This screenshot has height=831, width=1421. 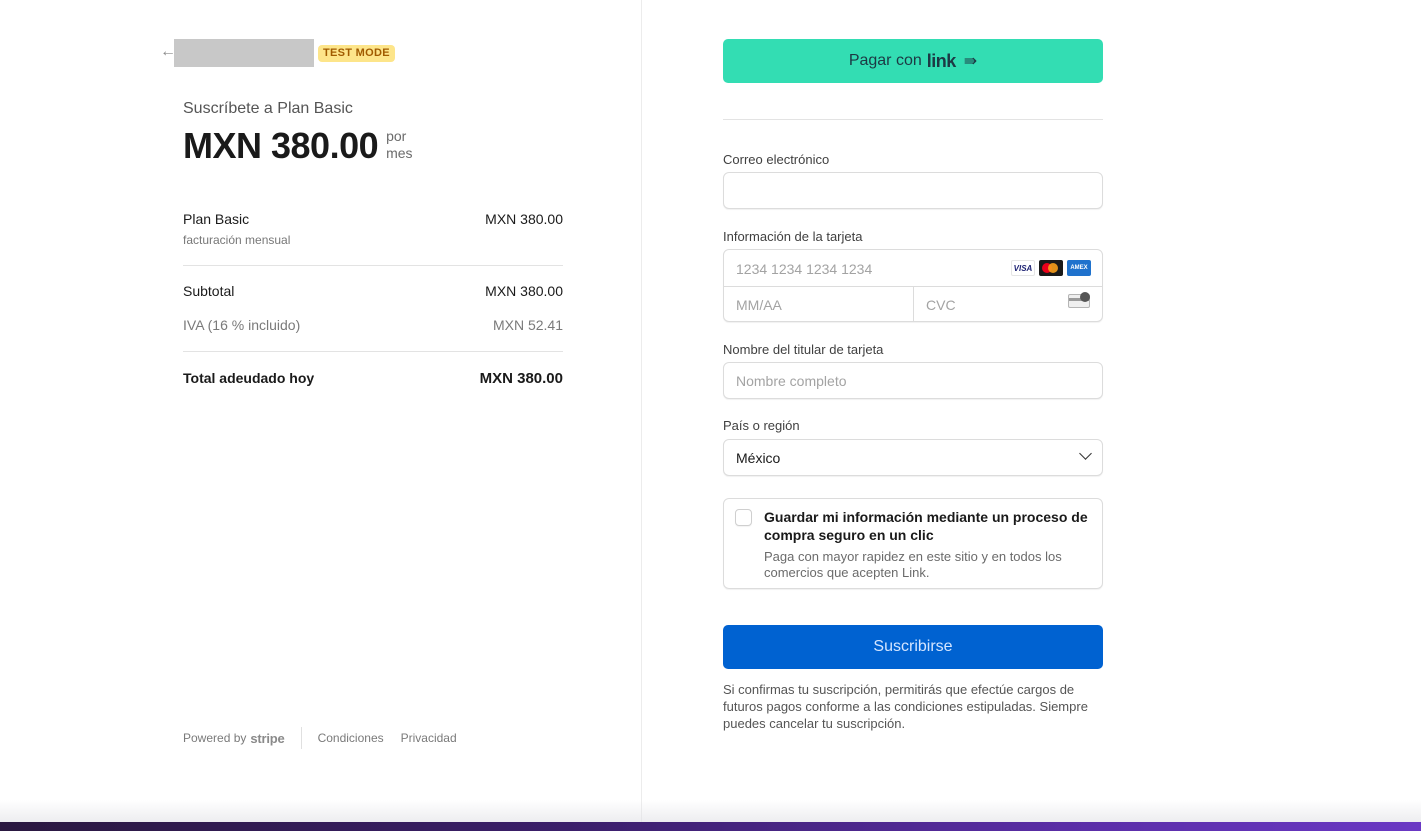 I want to click on email-label: Correo electrónico, so click(x=776, y=159).